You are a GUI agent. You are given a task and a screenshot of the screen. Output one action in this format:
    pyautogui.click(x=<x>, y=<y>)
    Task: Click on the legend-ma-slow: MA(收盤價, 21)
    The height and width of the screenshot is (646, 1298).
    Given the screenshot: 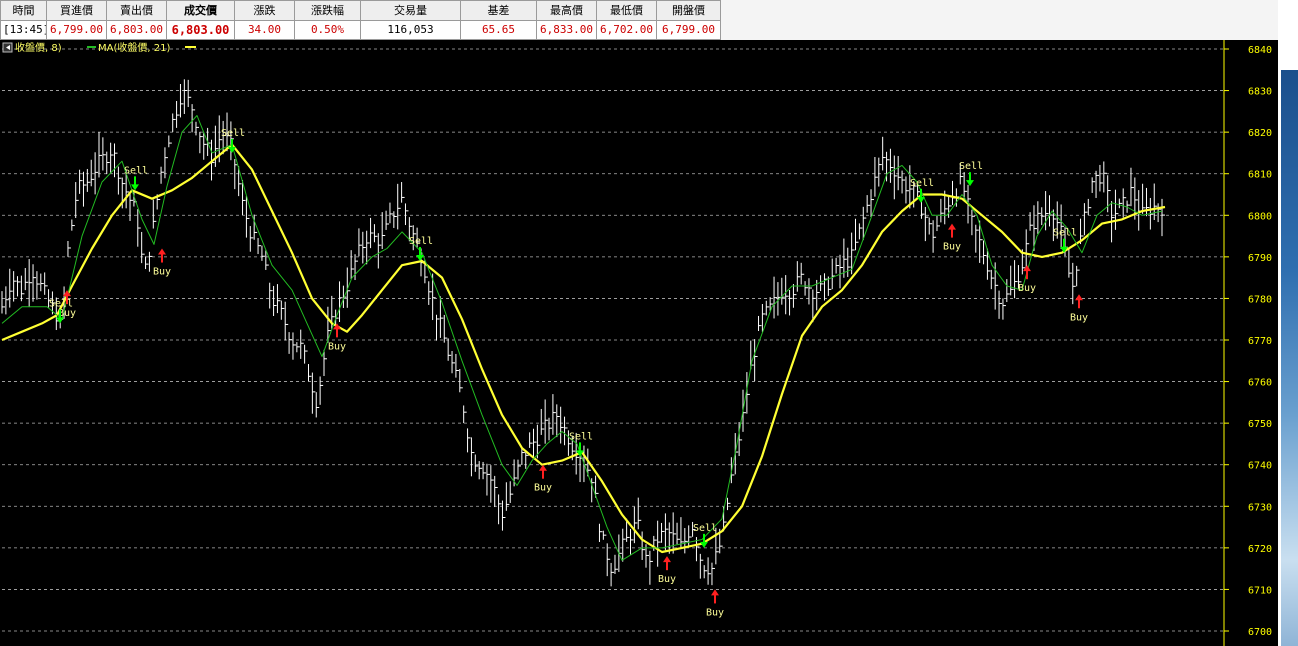 What is the action you would take?
    pyautogui.click(x=134, y=47)
    